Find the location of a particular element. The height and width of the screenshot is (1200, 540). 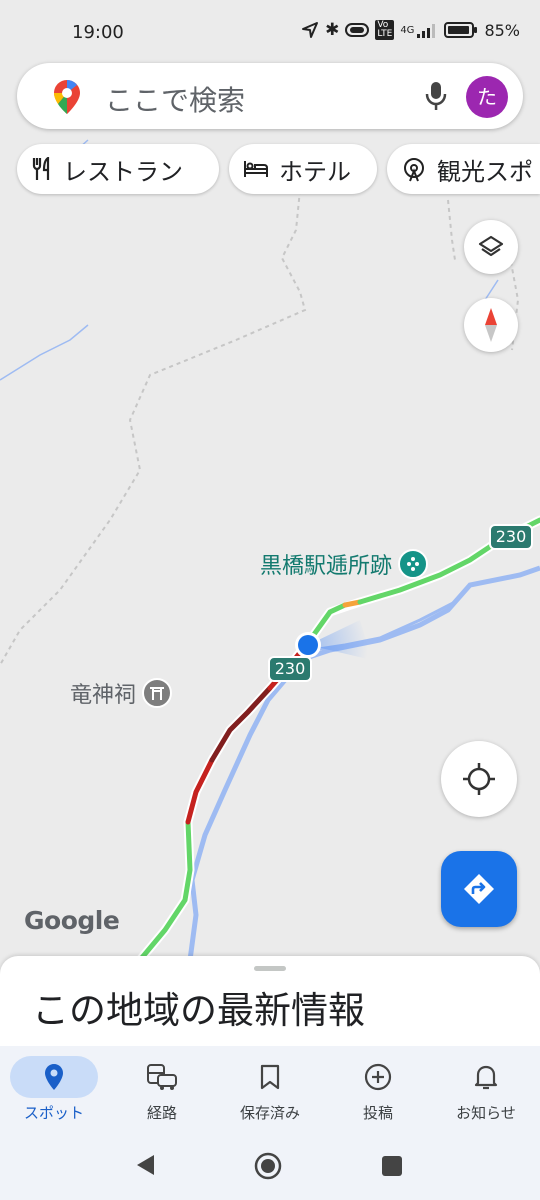

maps-logo-icon is located at coordinates (67, 97).